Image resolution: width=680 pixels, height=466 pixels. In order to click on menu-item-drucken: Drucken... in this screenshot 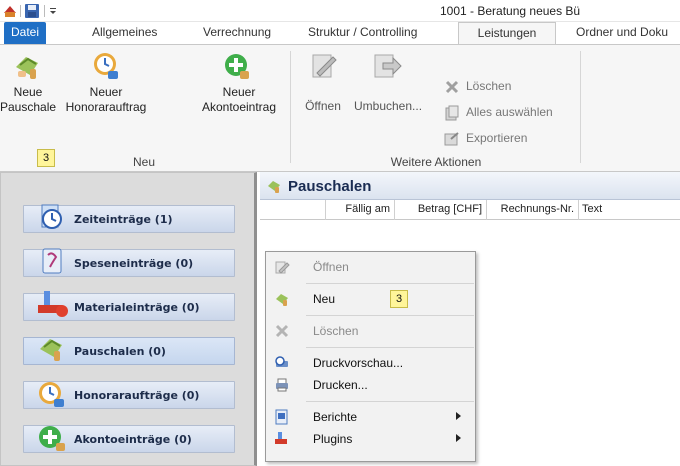, I will do `click(370, 385)`.